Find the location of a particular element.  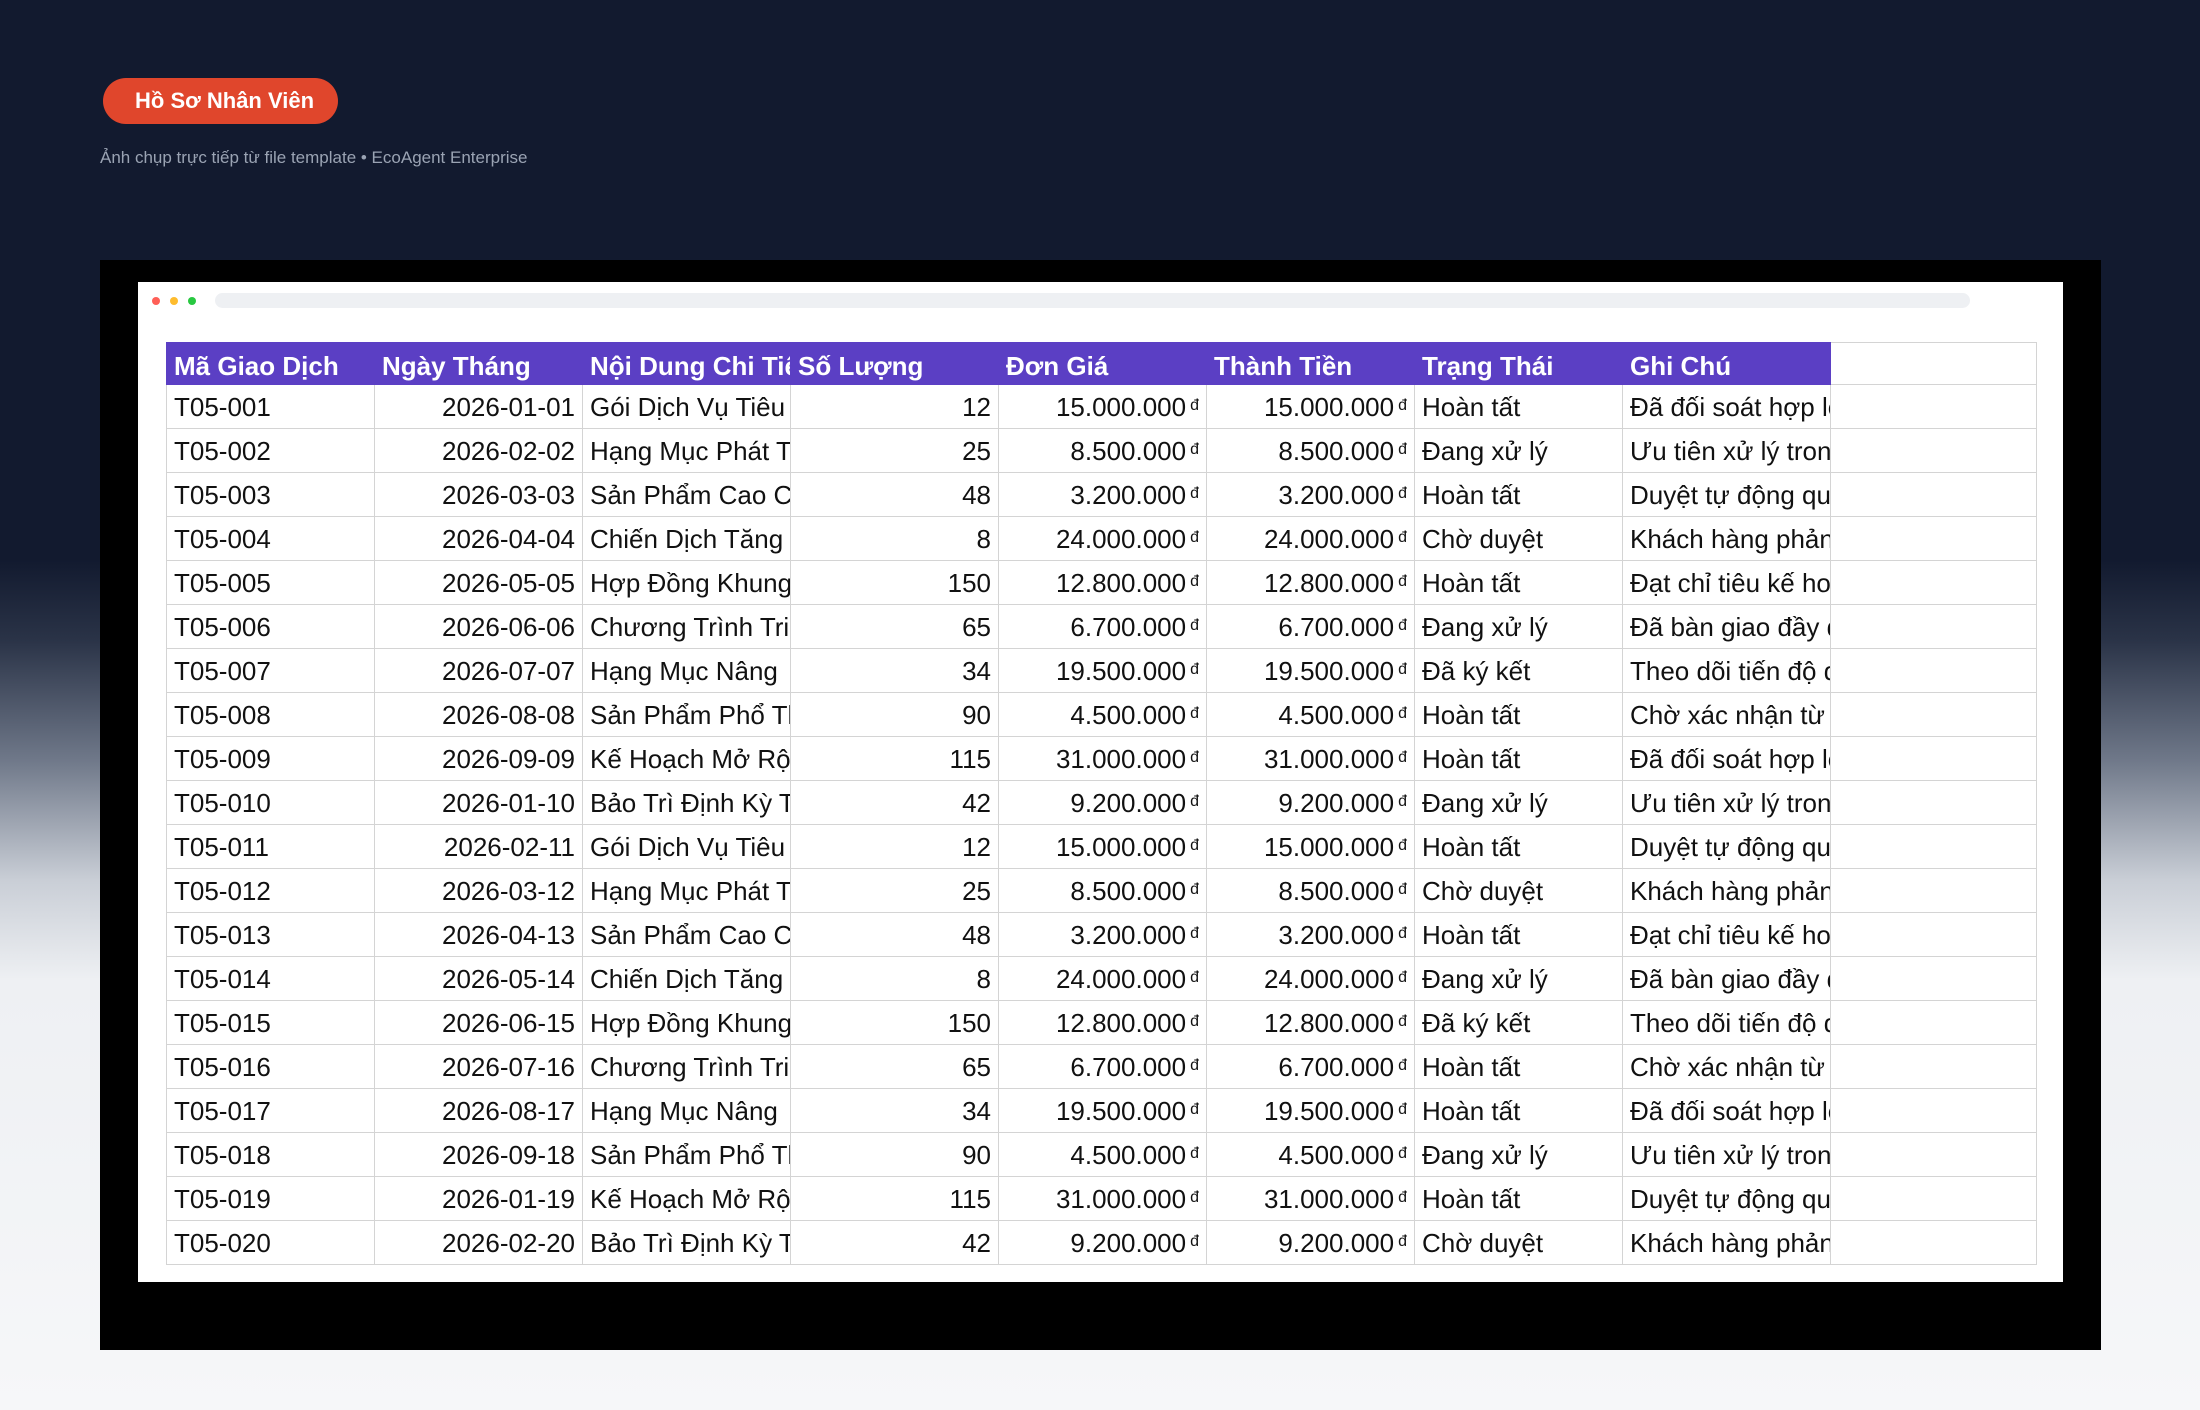

table-cell: T05-008 is located at coordinates (270, 714).